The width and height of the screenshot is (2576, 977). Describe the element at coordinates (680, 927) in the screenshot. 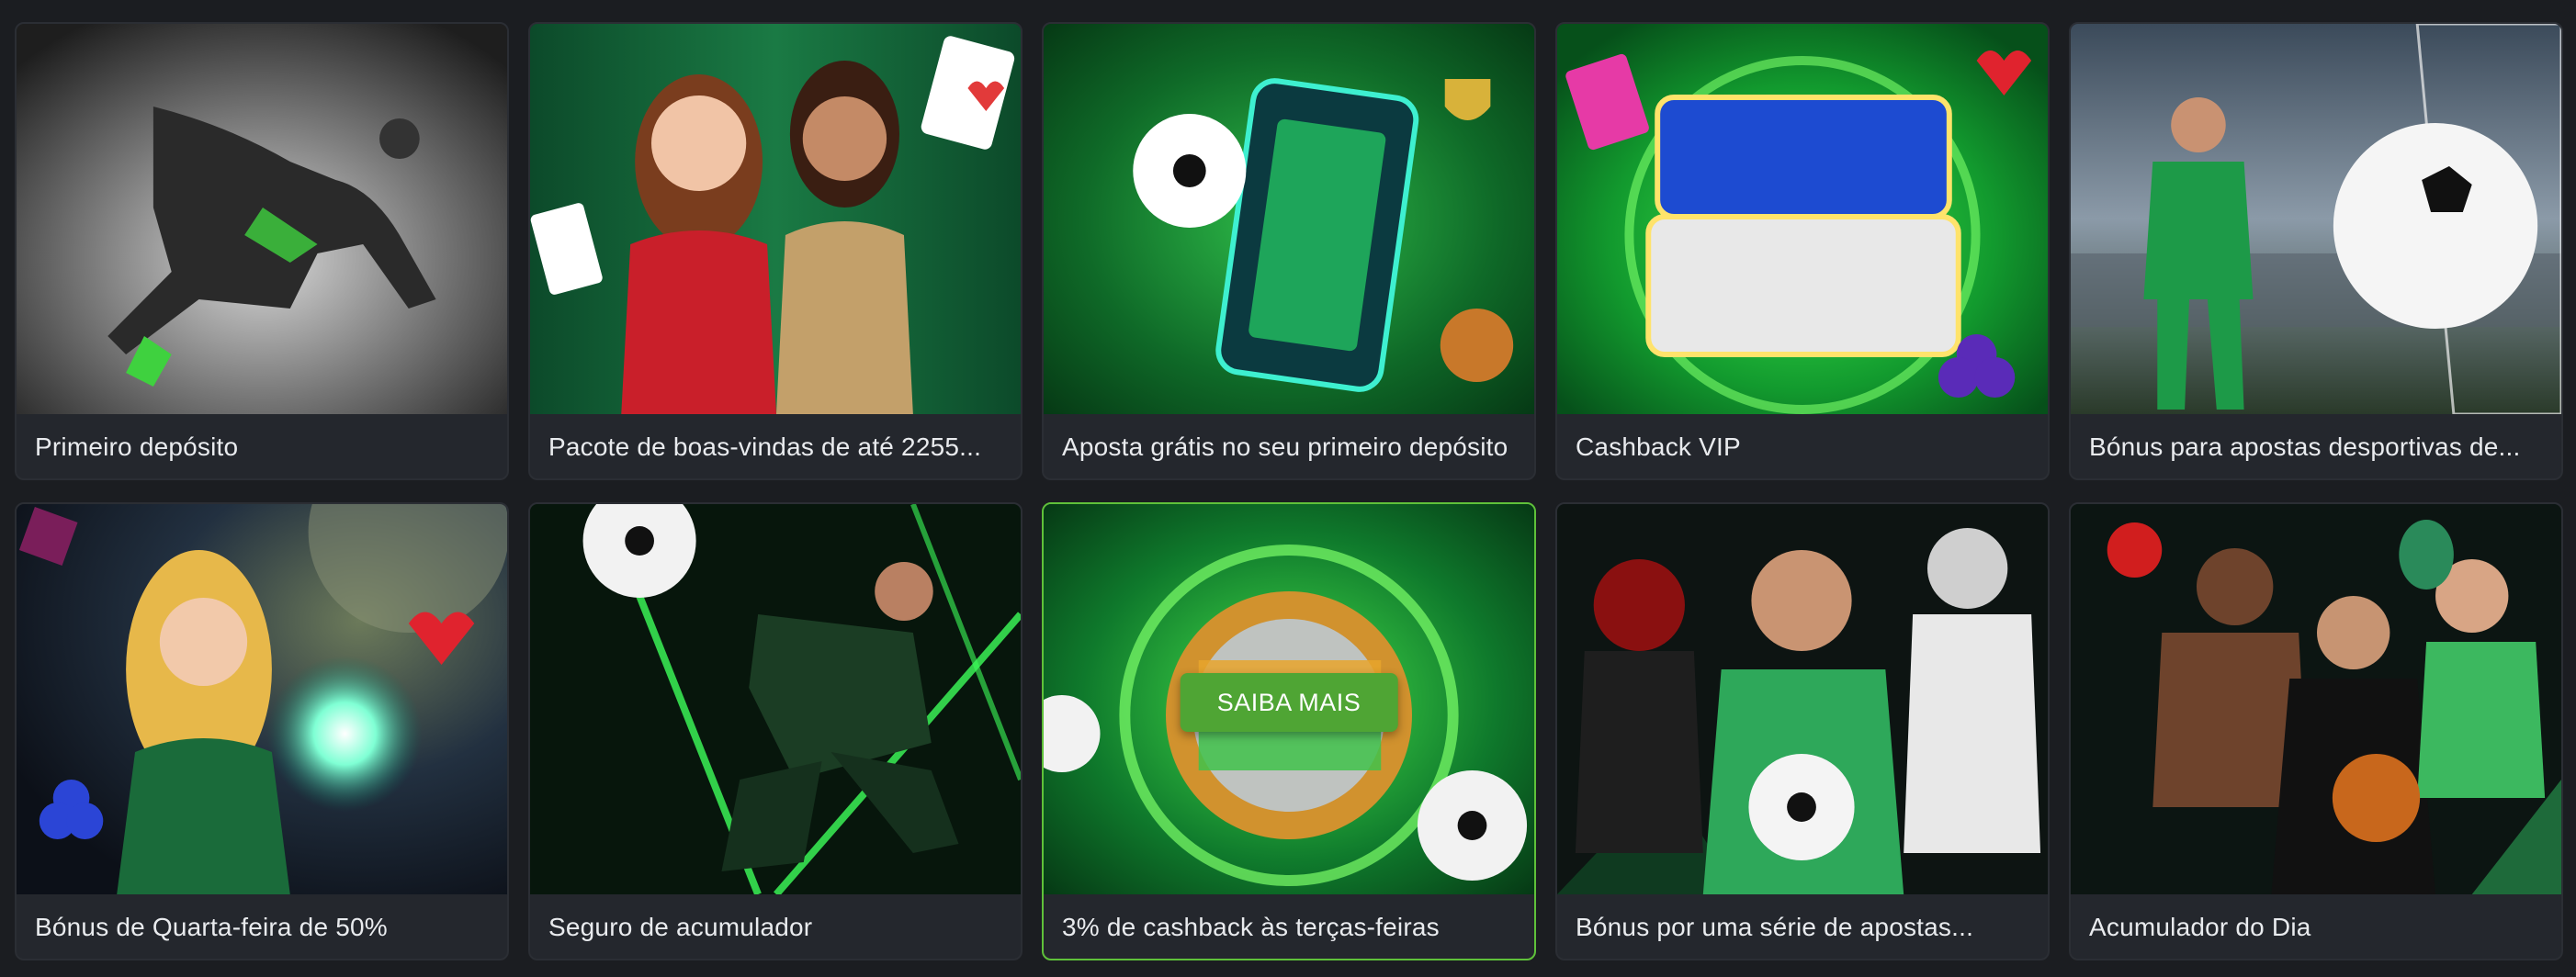

I see `promo-title: Seguro de acumulador` at that location.